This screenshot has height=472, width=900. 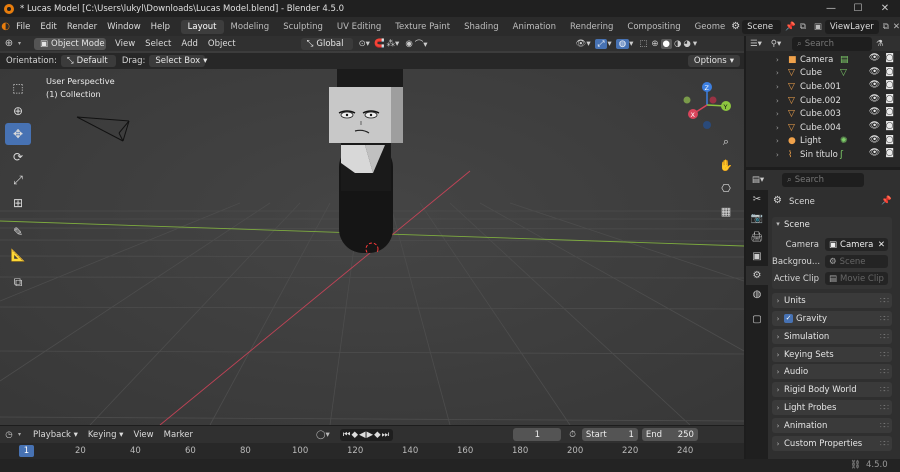 What do you see at coordinates (18, 111) in the screenshot?
I see `cursor-tool-icon: ⊕` at bounding box center [18, 111].